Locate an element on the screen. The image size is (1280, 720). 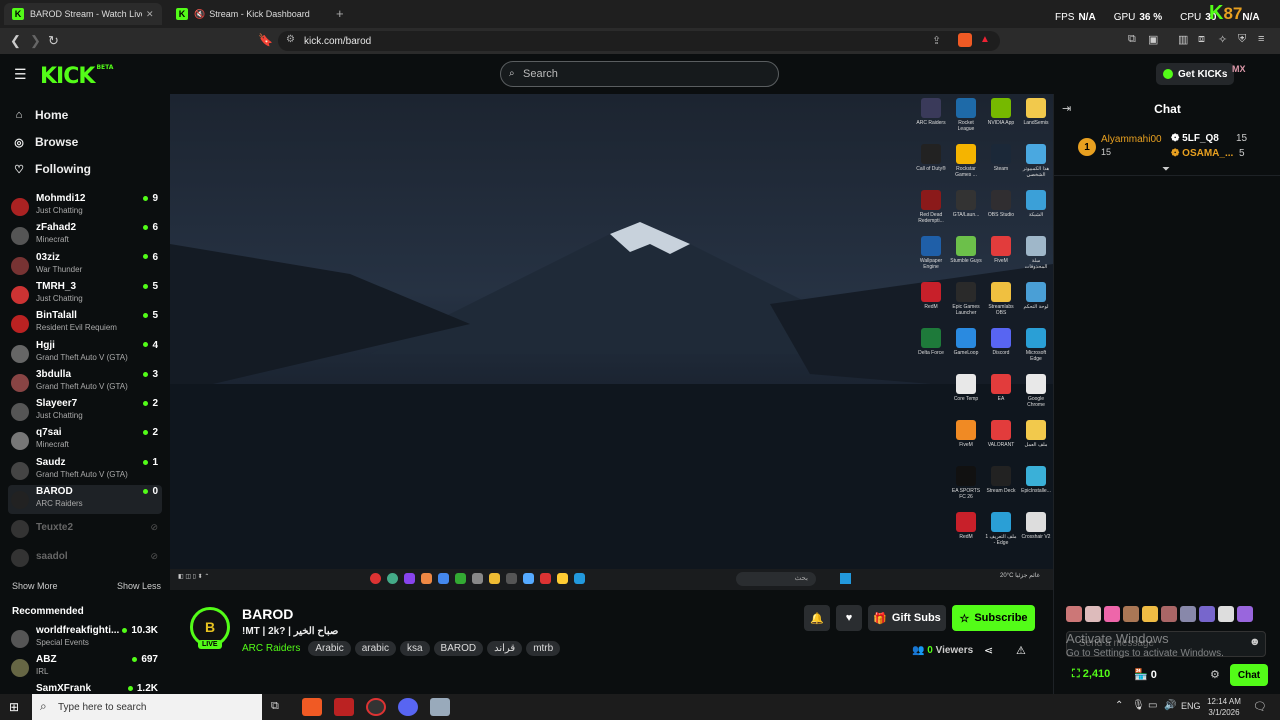
windows-start-icon: ⊞ is located at coordinates (14, 707).